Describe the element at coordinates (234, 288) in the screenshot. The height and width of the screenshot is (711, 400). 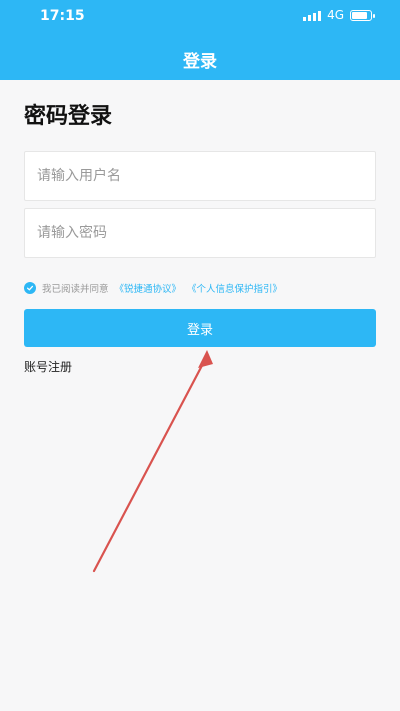
I see `privacy-guide-link: 《个人信息保护指引》` at that location.